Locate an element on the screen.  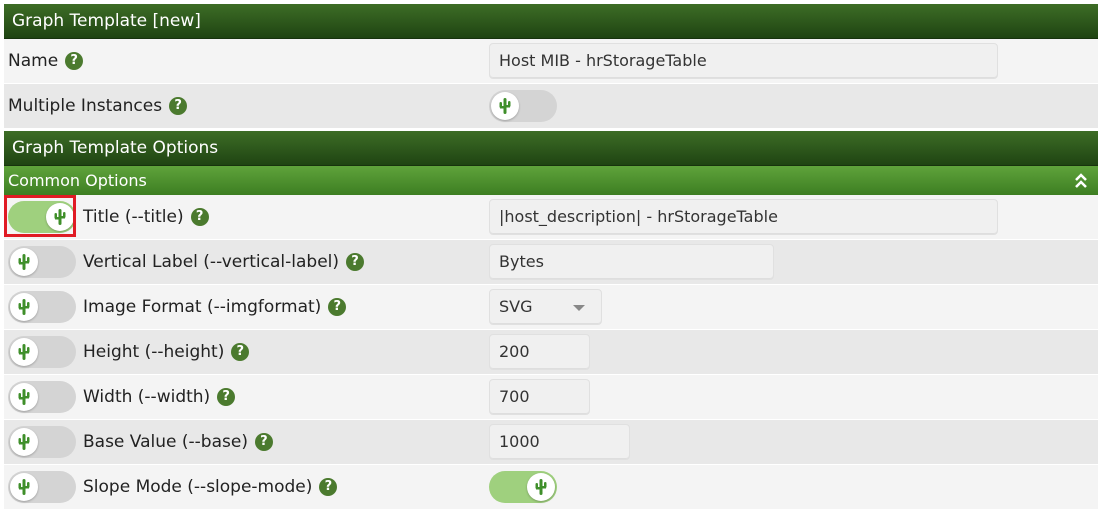
image-format-label: Image Format (--imgformat) is located at coordinates (202, 307).